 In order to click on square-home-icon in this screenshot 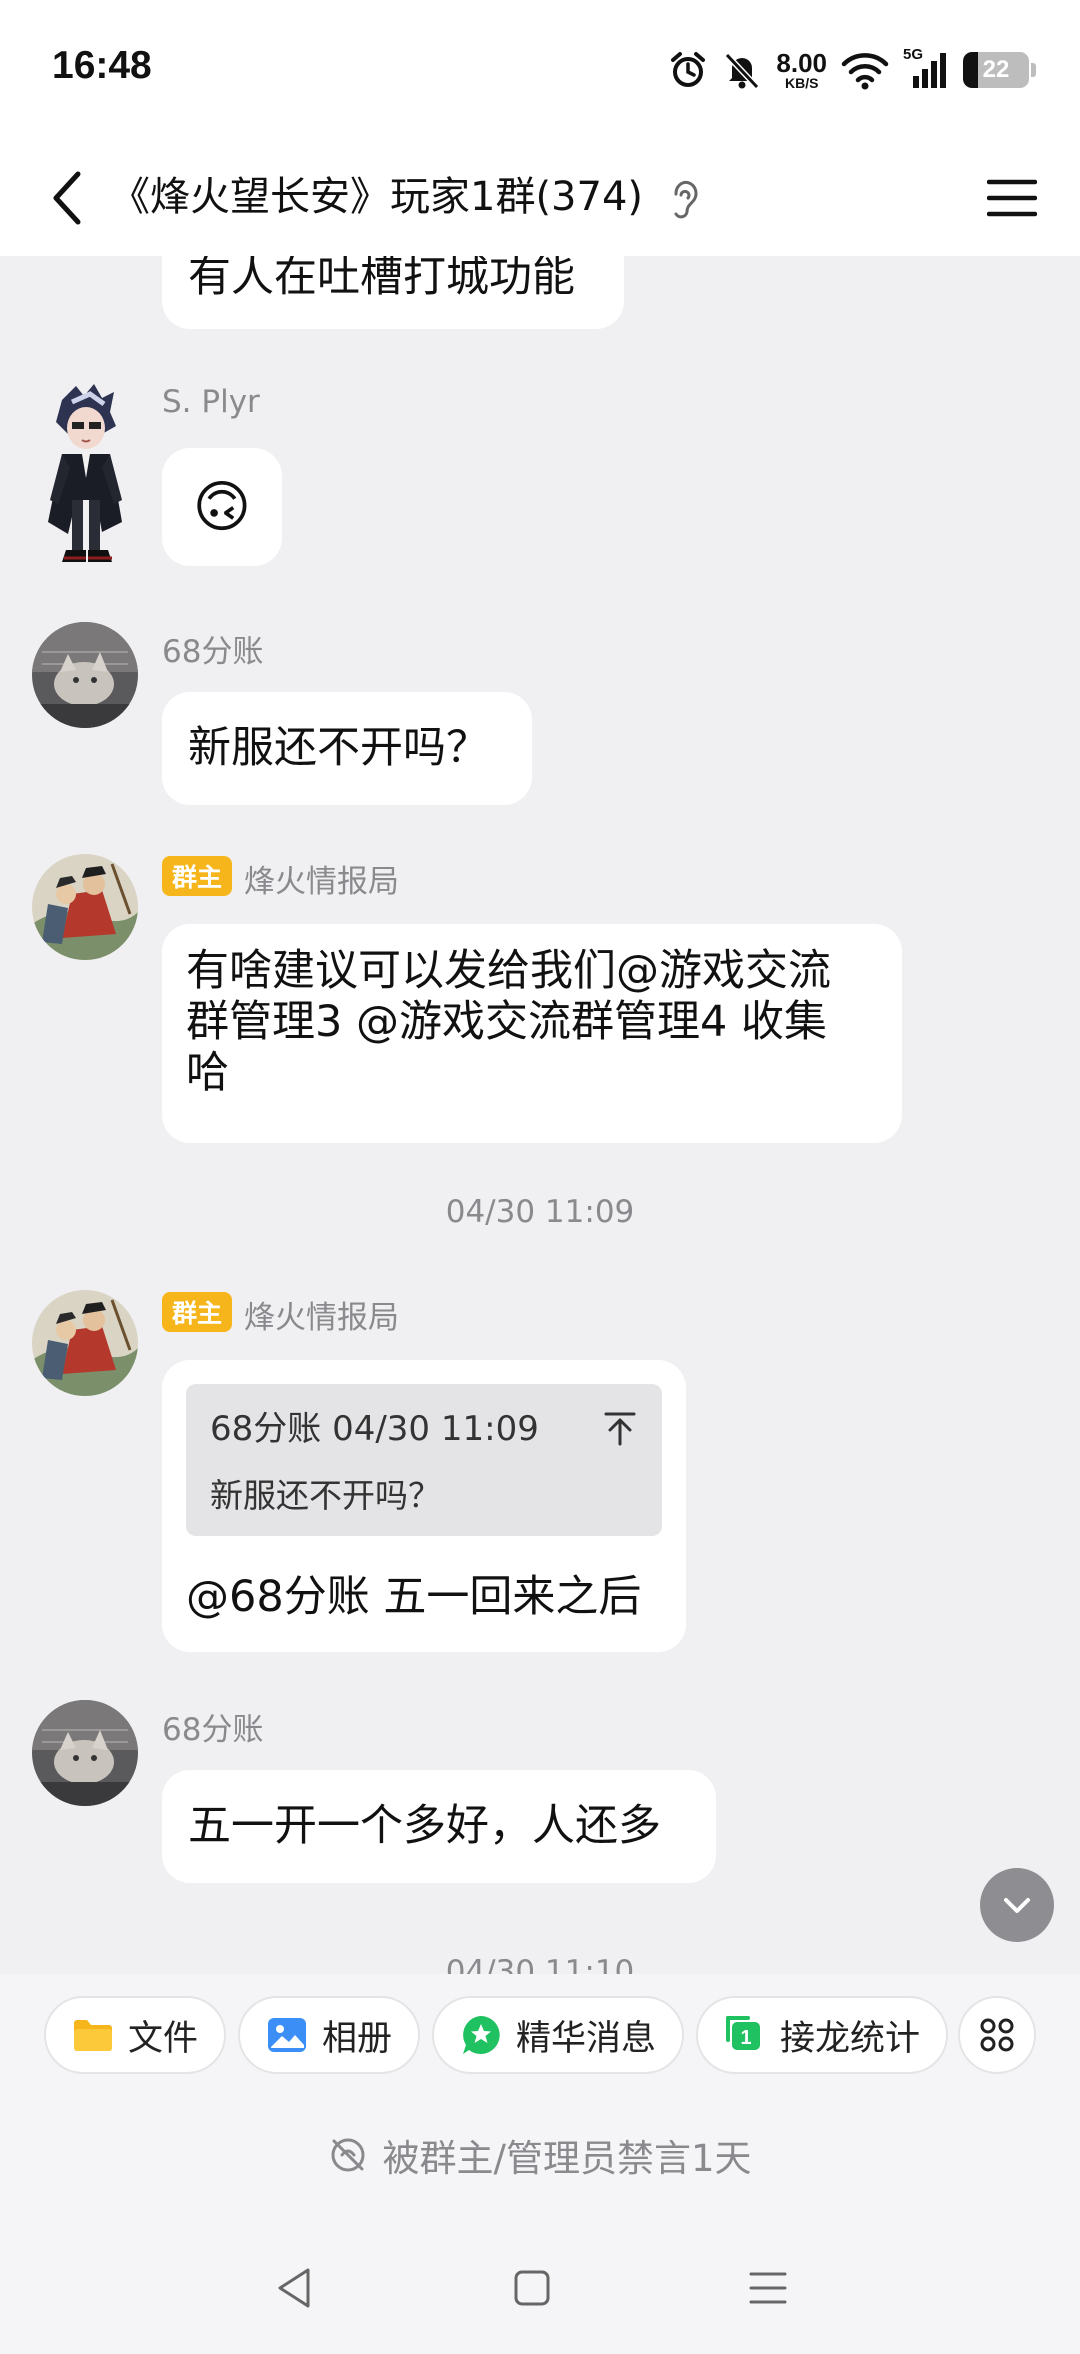, I will do `click(532, 2288)`.